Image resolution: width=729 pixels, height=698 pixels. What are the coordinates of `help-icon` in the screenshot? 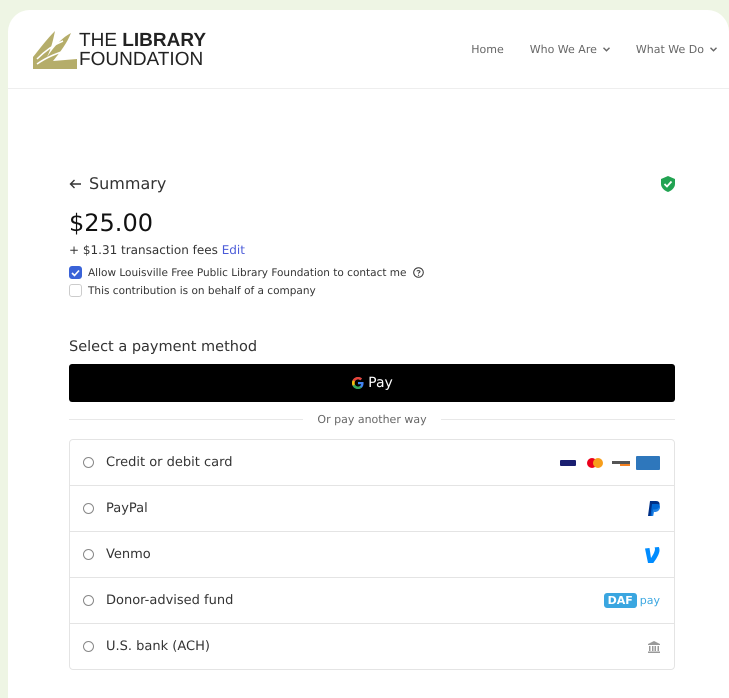 It's located at (418, 272).